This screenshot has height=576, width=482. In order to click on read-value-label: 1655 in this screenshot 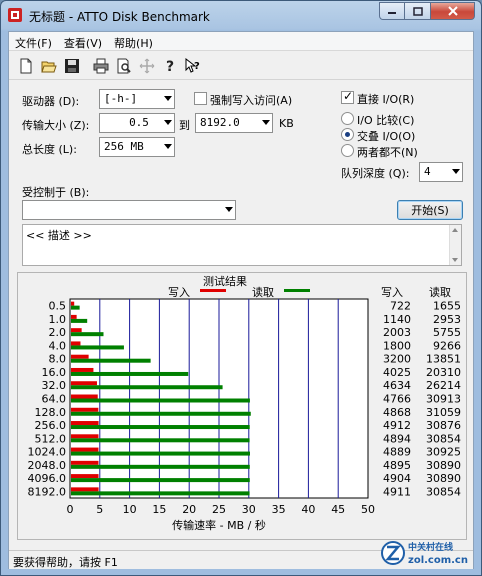, I will do `click(447, 306)`.